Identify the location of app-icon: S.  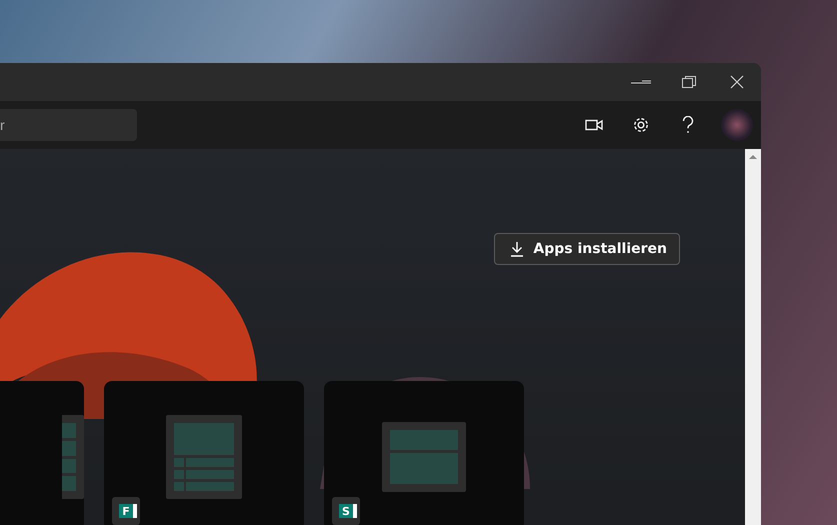
(346, 511).